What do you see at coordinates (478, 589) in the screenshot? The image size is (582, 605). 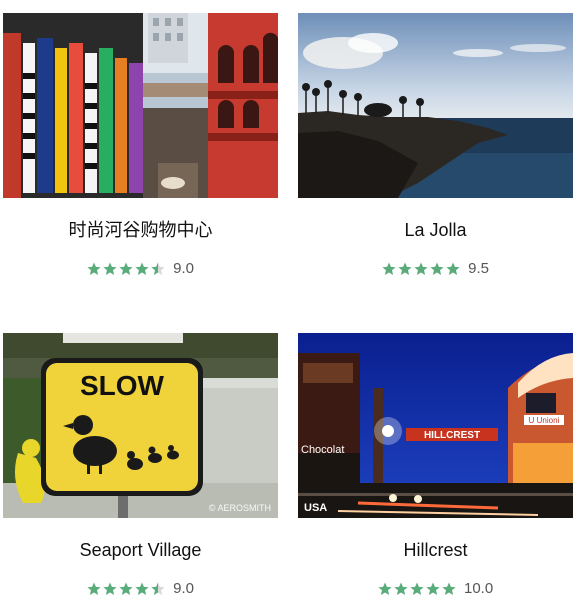 I see `rating-score: 10.0` at bounding box center [478, 589].